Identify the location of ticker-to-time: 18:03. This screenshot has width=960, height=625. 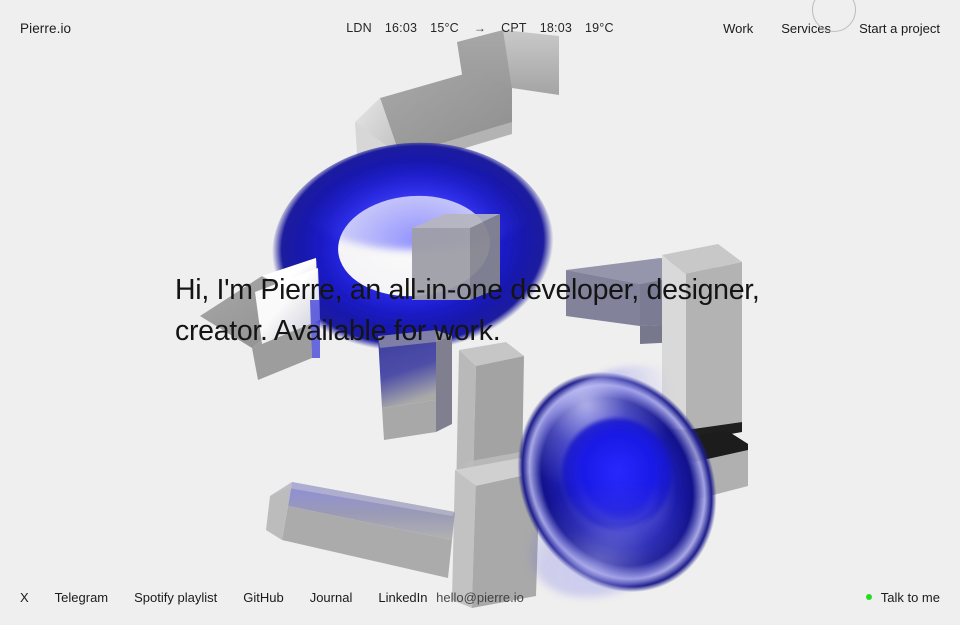
(555, 28).